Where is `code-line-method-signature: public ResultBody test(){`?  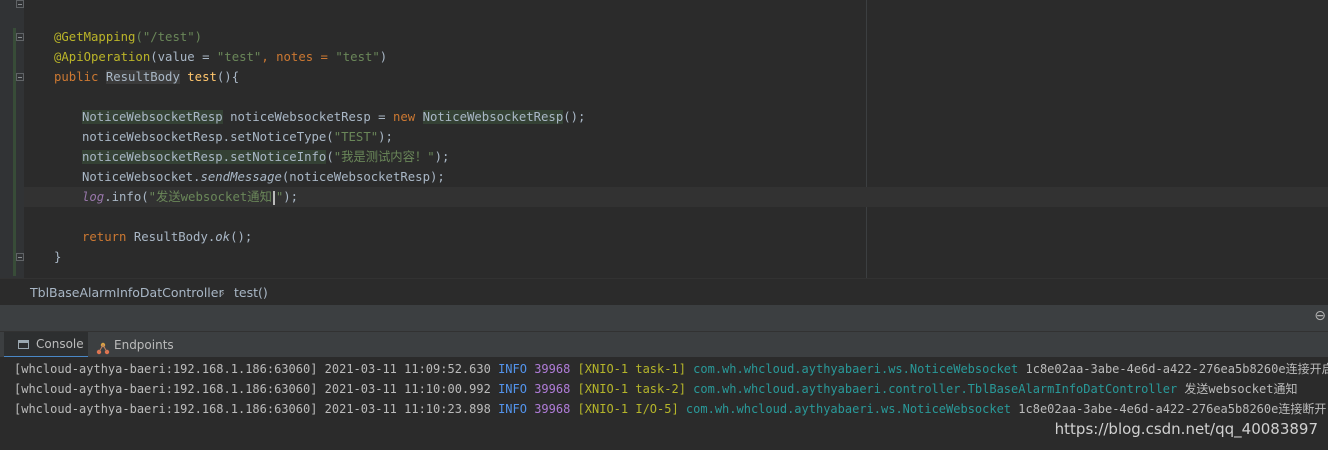 code-line-method-signature: public ResultBody test(){ is located at coordinates (147, 77).